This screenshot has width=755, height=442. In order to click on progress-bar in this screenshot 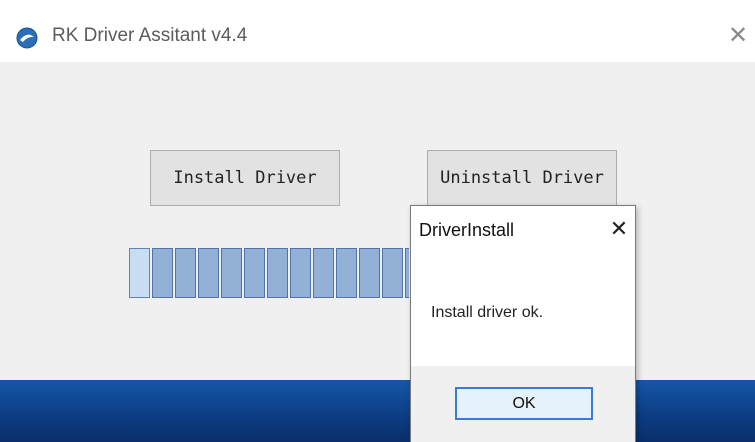, I will do `click(269, 273)`.